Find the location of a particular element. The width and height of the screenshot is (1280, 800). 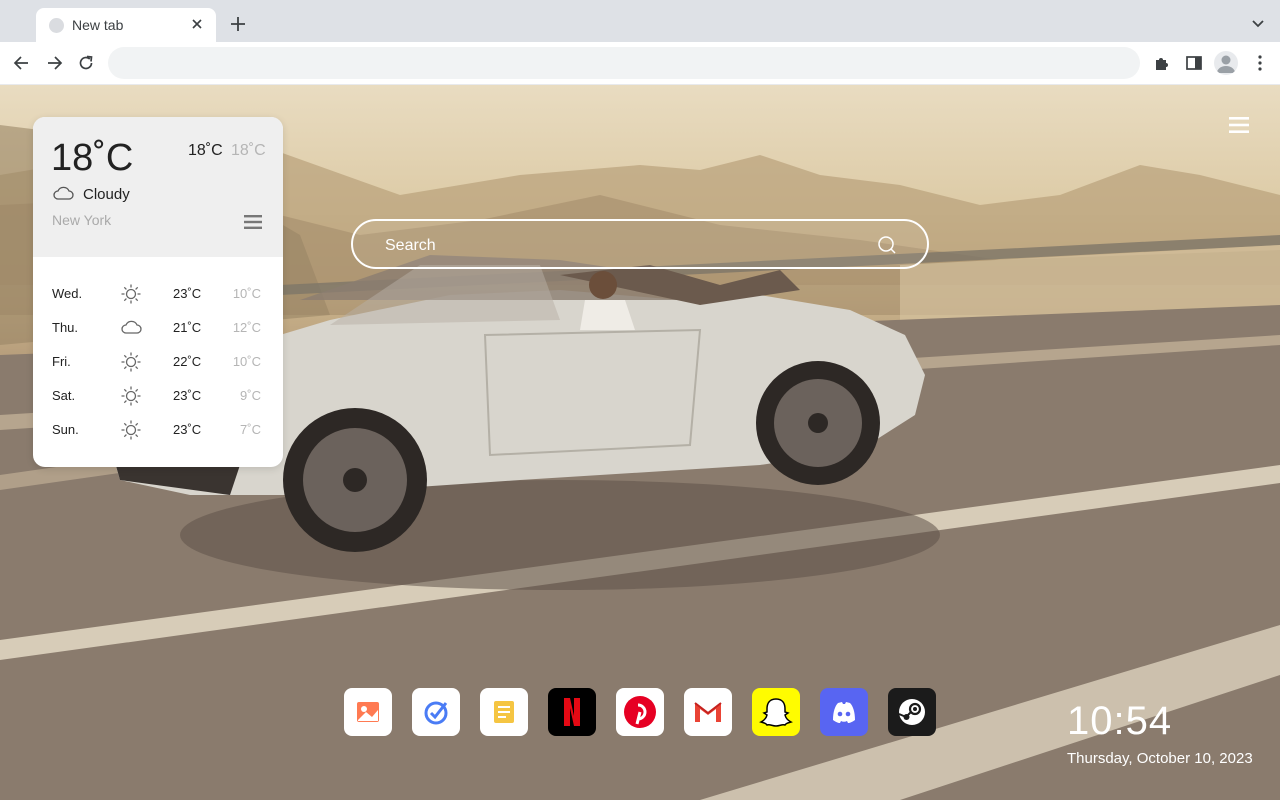

clock-time: 10:54 is located at coordinates (1120, 721).